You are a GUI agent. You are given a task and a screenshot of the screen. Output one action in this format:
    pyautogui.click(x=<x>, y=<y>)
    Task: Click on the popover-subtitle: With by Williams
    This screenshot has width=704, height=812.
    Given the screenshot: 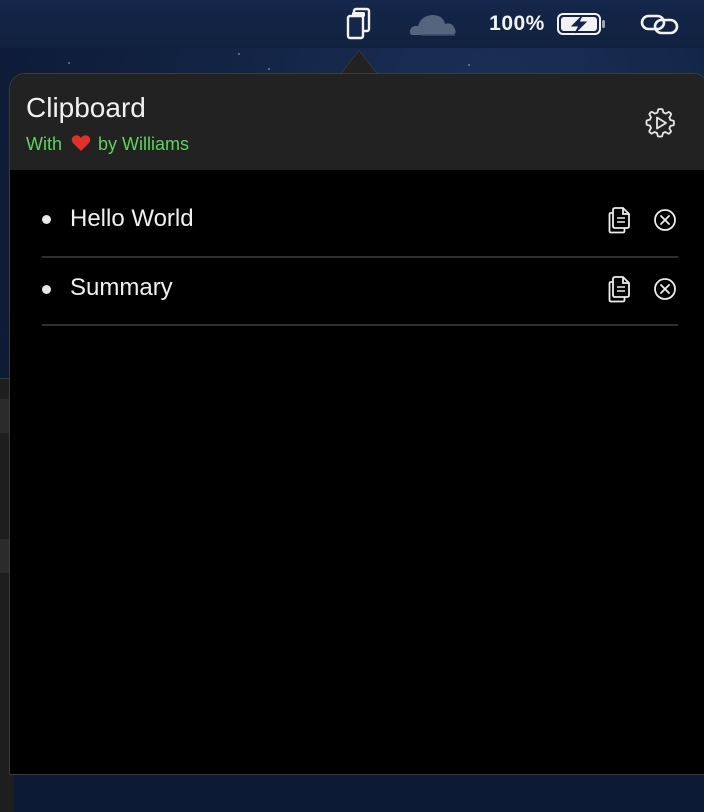 What is the action you would take?
    pyautogui.click(x=107, y=145)
    